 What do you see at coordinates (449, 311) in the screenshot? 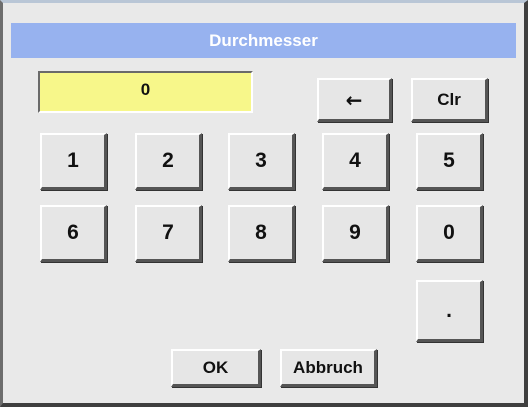
I see `decimal-point-button: .` at bounding box center [449, 311].